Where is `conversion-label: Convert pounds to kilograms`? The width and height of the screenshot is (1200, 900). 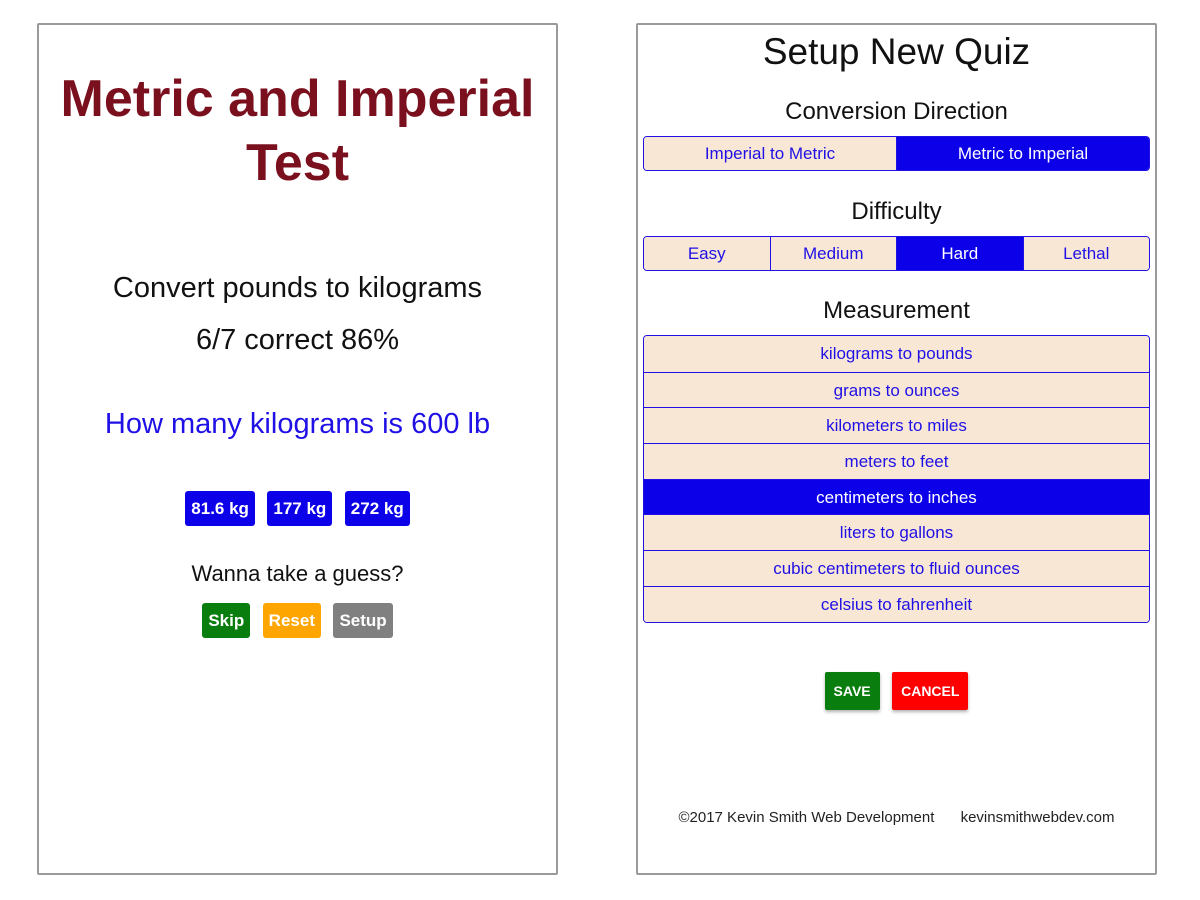 conversion-label: Convert pounds to kilograms is located at coordinates (297, 288).